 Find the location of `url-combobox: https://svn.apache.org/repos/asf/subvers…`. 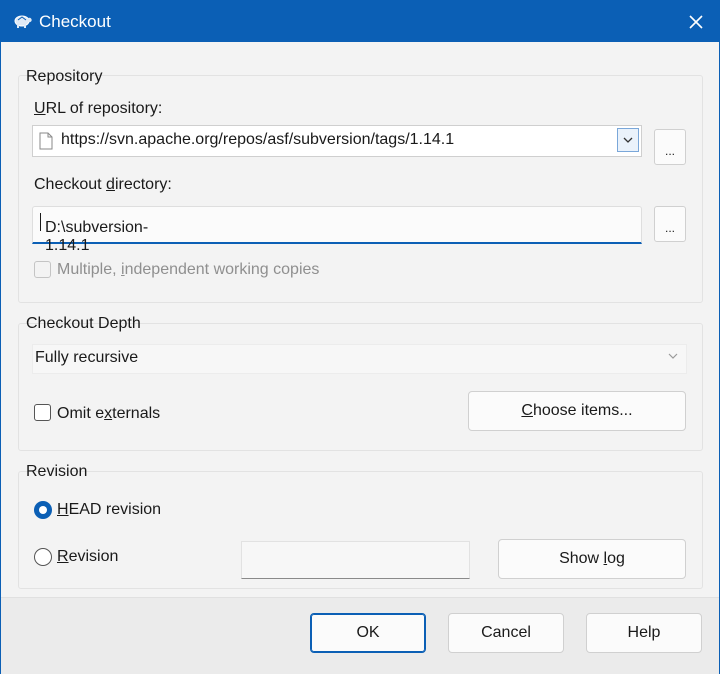

url-combobox: https://svn.apache.org/repos/asf/subvers… is located at coordinates (337, 141).